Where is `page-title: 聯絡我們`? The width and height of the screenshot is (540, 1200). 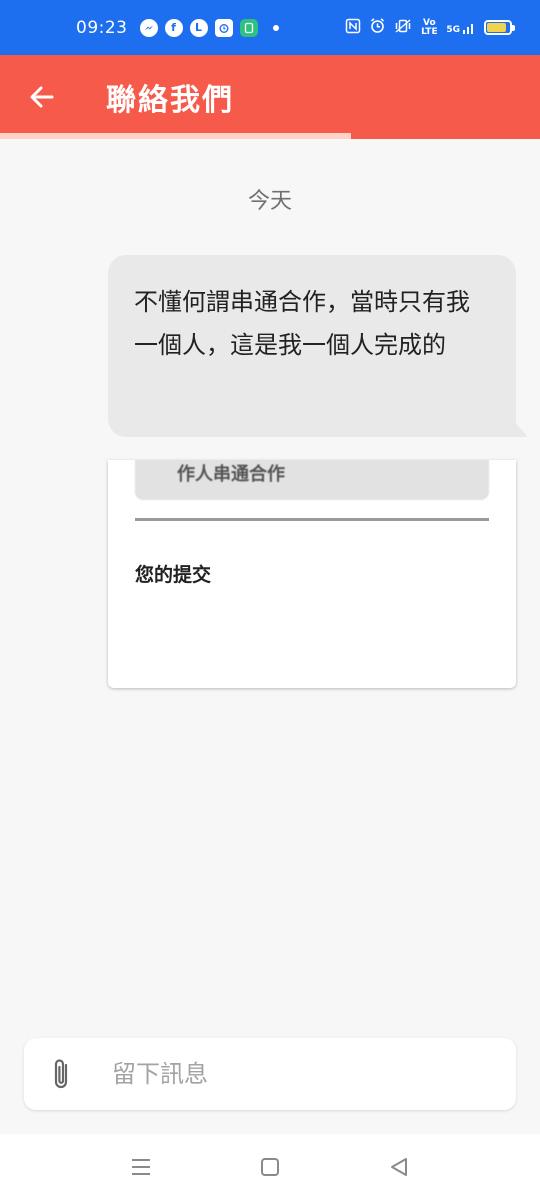 page-title: 聯絡我們 is located at coordinates (170, 100).